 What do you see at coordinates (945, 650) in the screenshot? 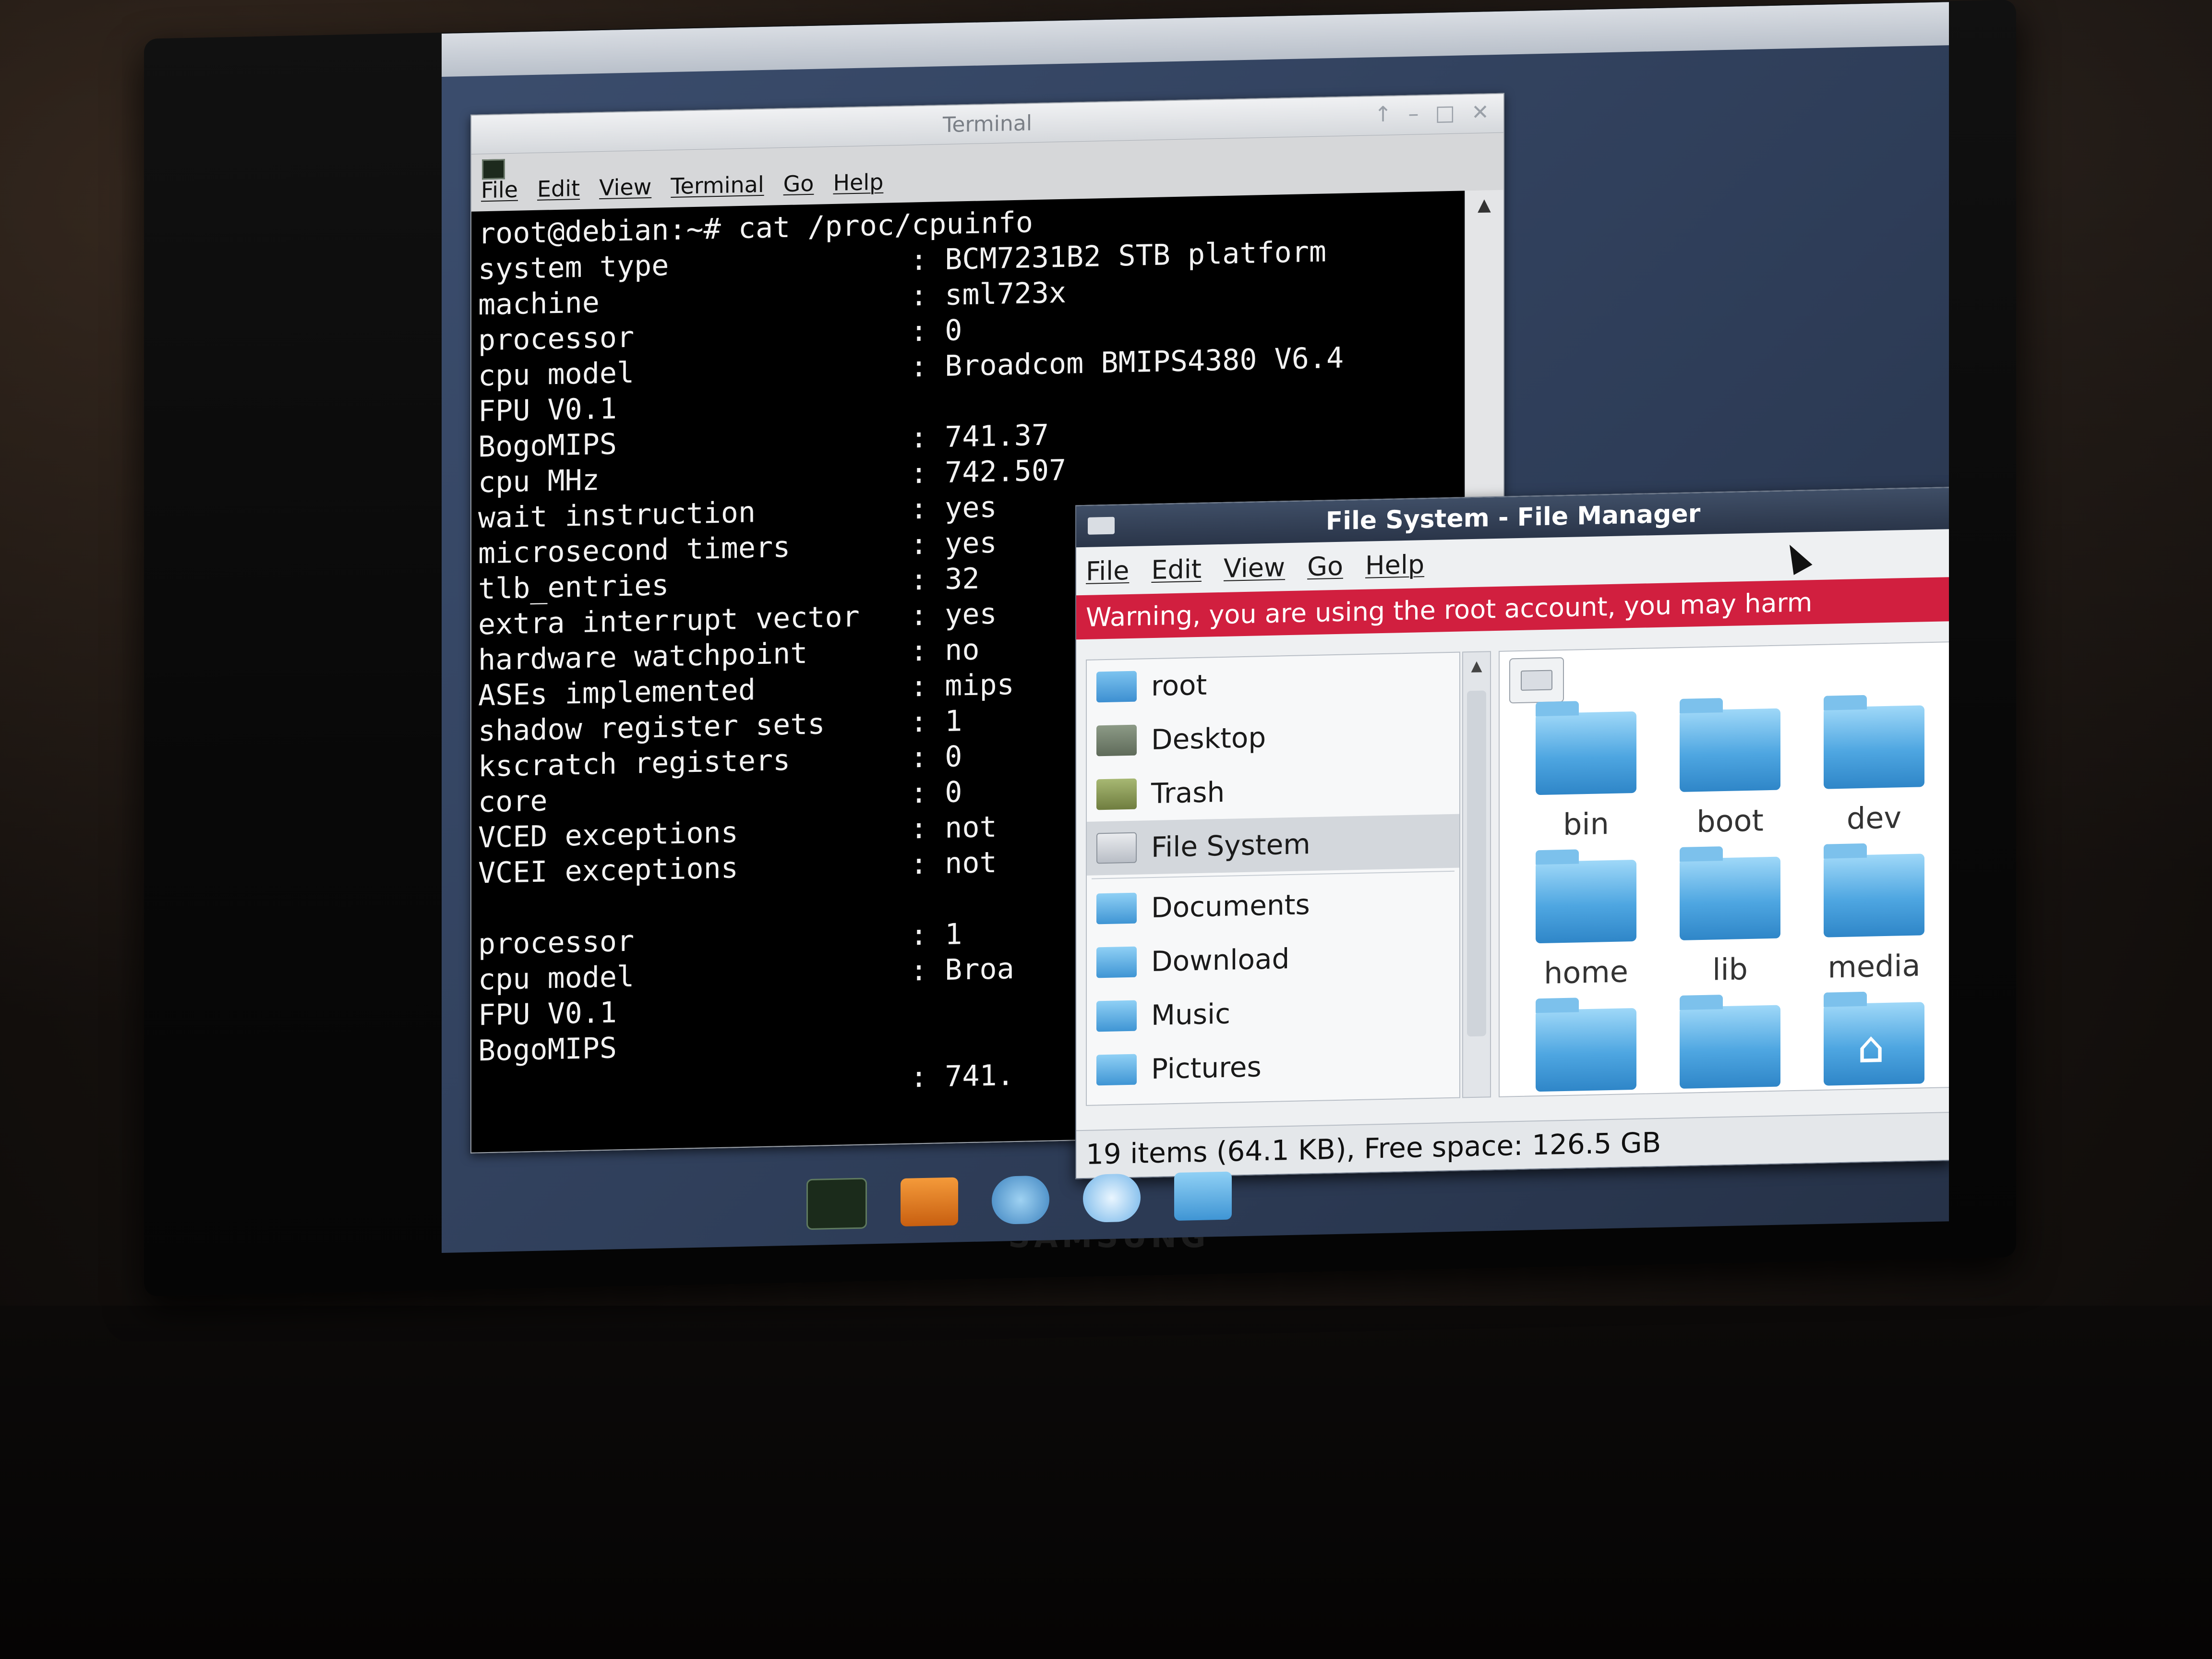
I see `cpuinfo-value: : no` at bounding box center [945, 650].